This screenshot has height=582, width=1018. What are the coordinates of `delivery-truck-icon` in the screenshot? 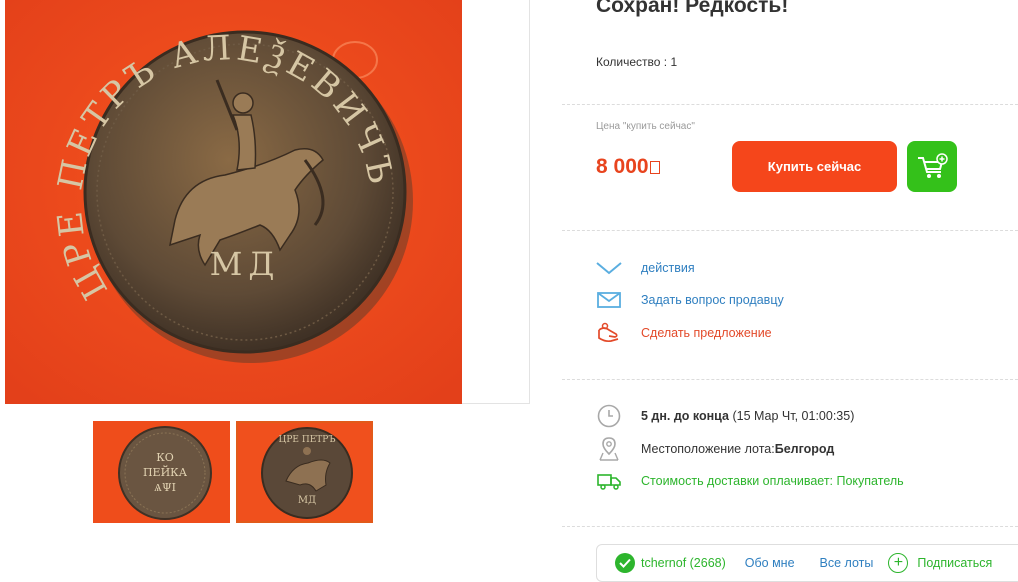 It's located at (609, 481).